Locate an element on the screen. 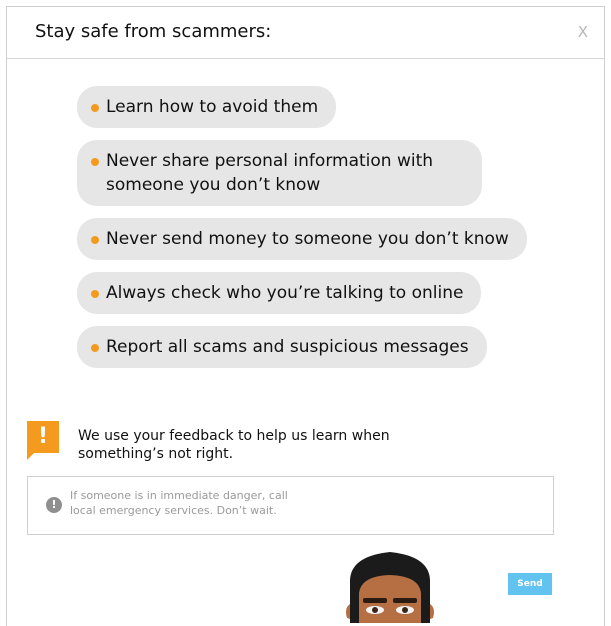 This screenshot has width=611, height=626. tip-bubble: Learn how to avoid them is located at coordinates (207, 107).